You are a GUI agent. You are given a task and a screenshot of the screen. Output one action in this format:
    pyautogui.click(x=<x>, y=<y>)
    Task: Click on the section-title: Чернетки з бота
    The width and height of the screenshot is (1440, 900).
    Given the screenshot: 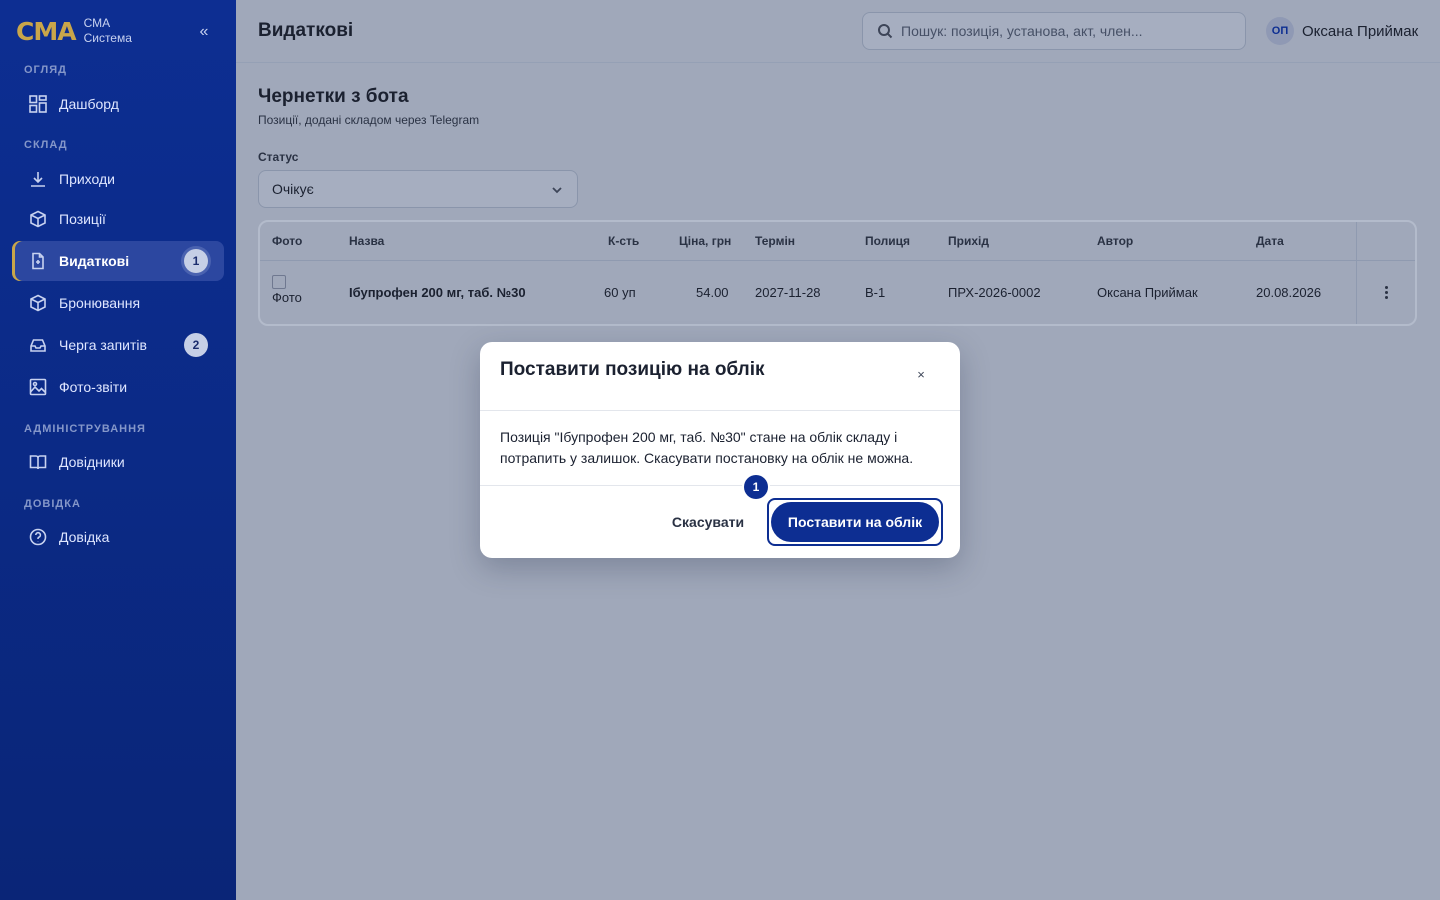 What is the action you would take?
    pyautogui.click(x=333, y=96)
    